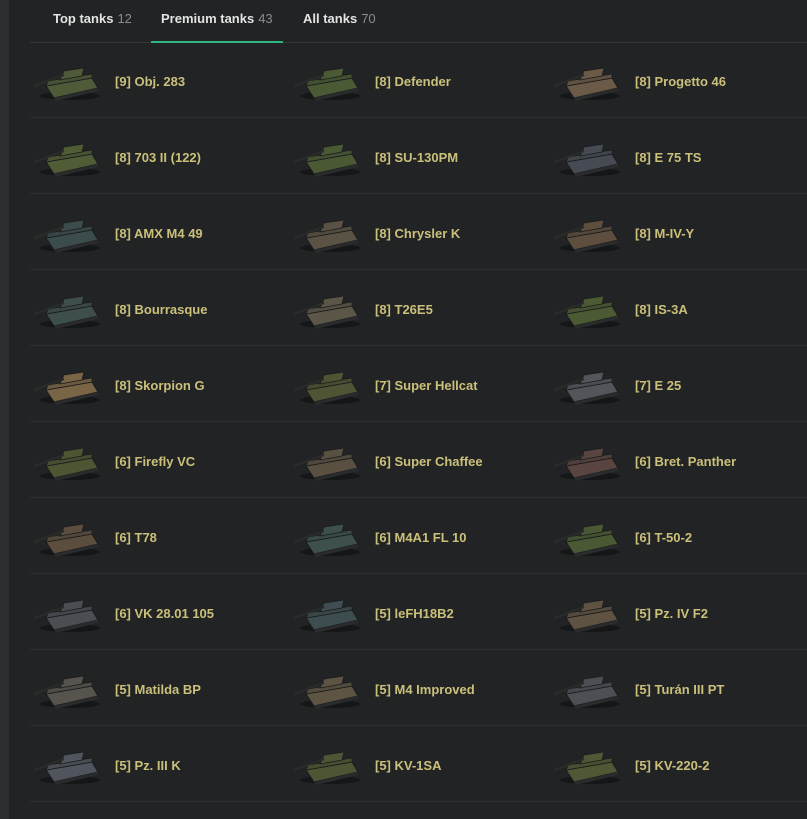 Image resolution: width=807 pixels, height=819 pixels. I want to click on tank-item: [5] Pz. III K, so click(160, 763).